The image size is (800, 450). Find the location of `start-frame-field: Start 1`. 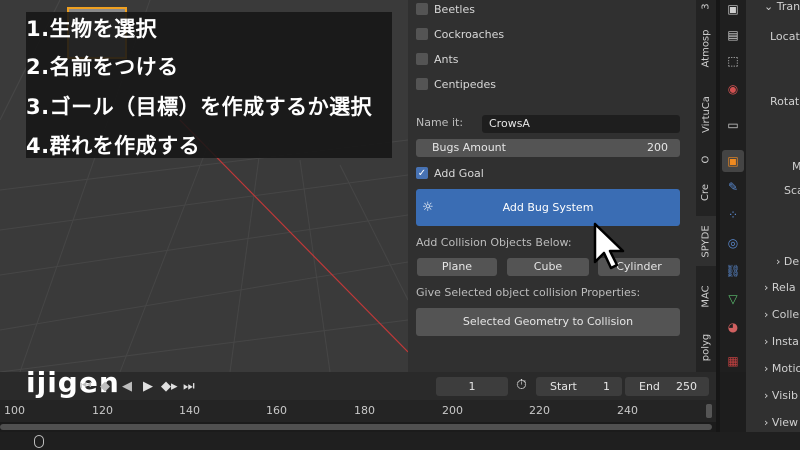

start-frame-field: Start 1 is located at coordinates (579, 386).